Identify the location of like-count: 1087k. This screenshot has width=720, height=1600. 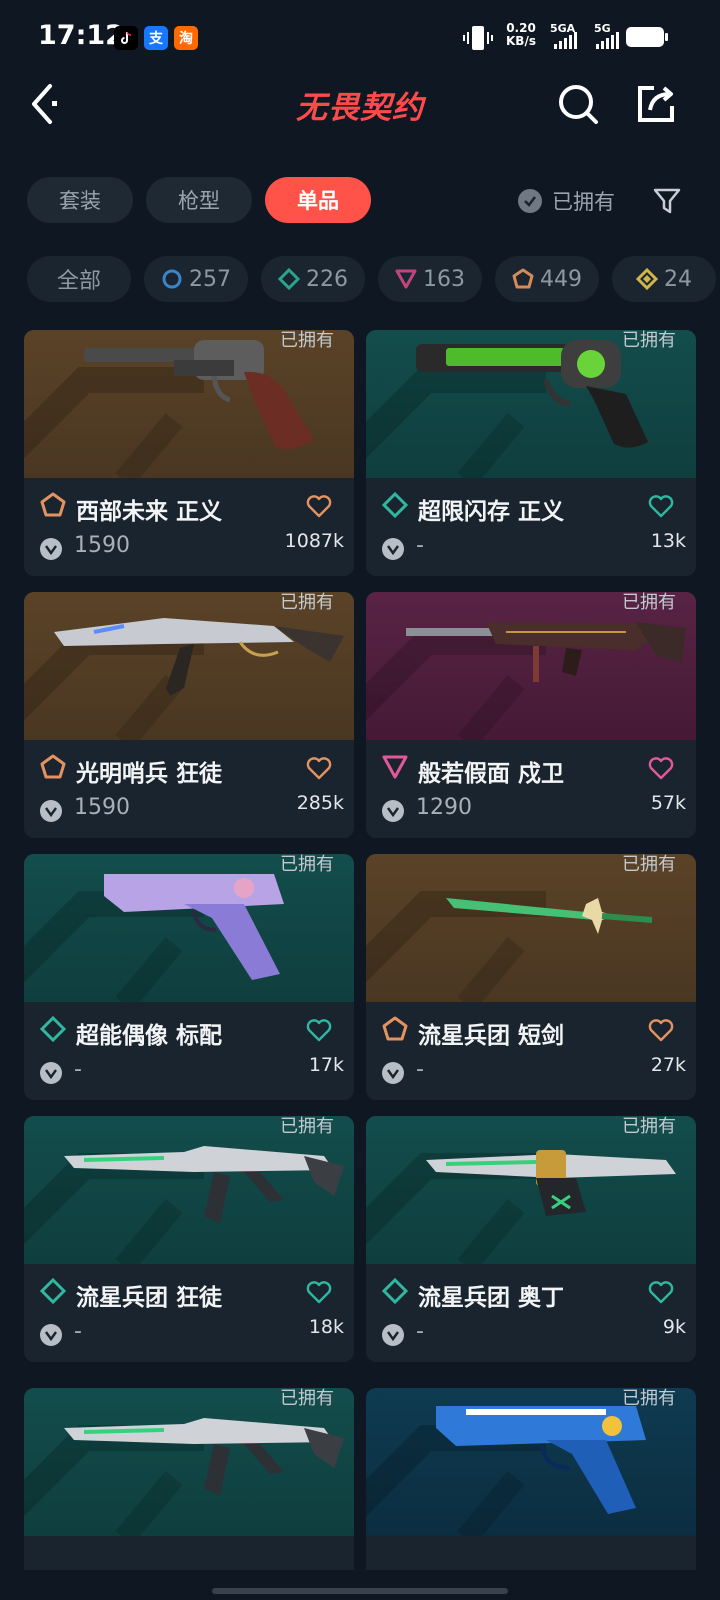
(314, 541).